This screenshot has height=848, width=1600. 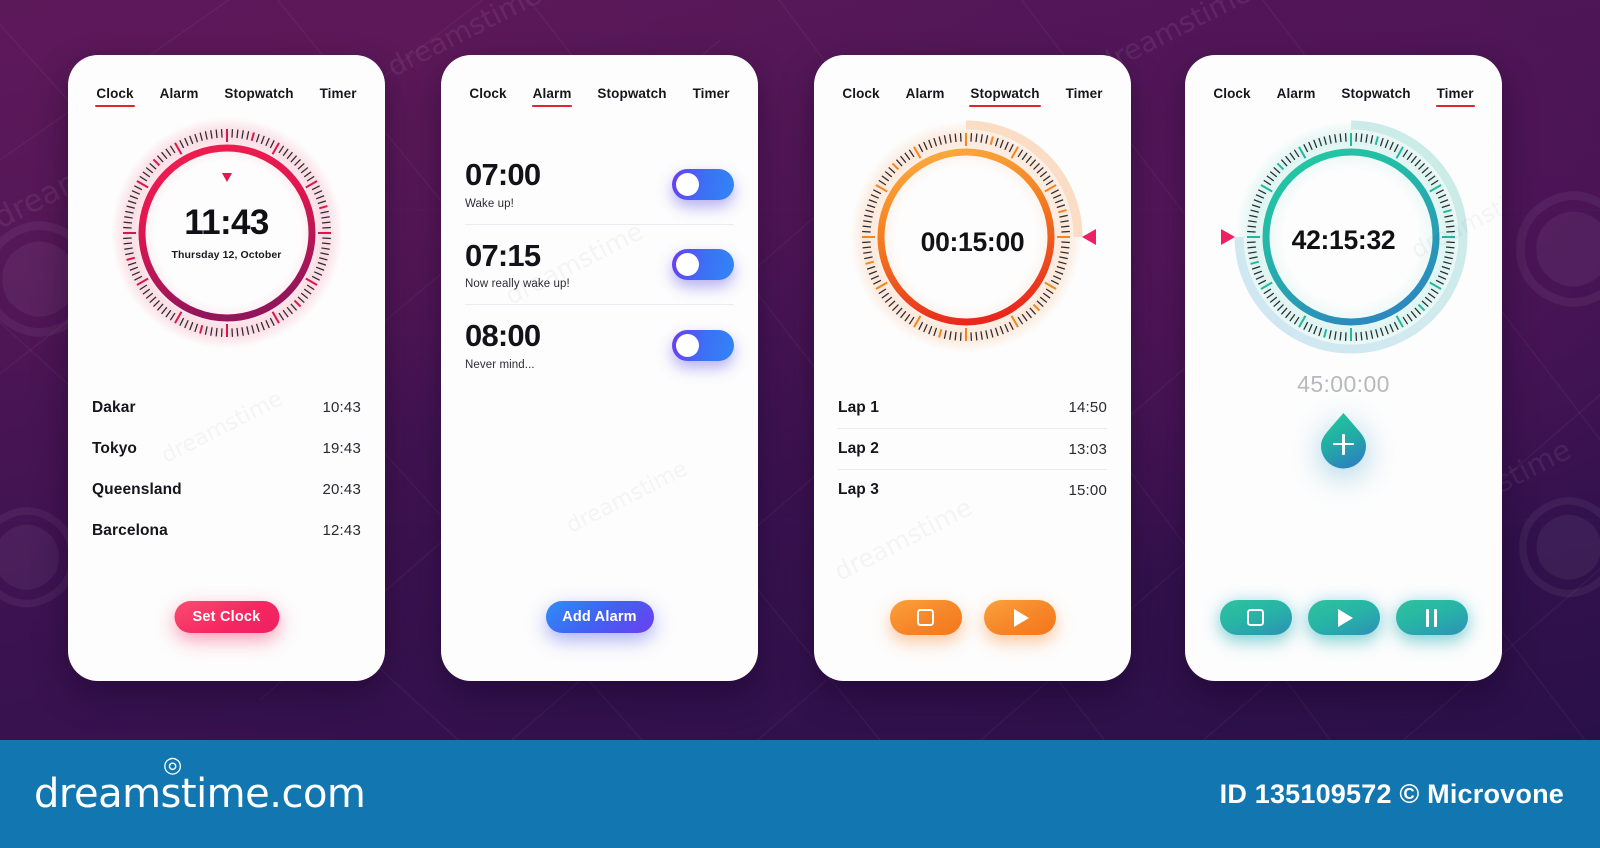 I want to click on set-clock-button: Set Clock, so click(x=226, y=617).